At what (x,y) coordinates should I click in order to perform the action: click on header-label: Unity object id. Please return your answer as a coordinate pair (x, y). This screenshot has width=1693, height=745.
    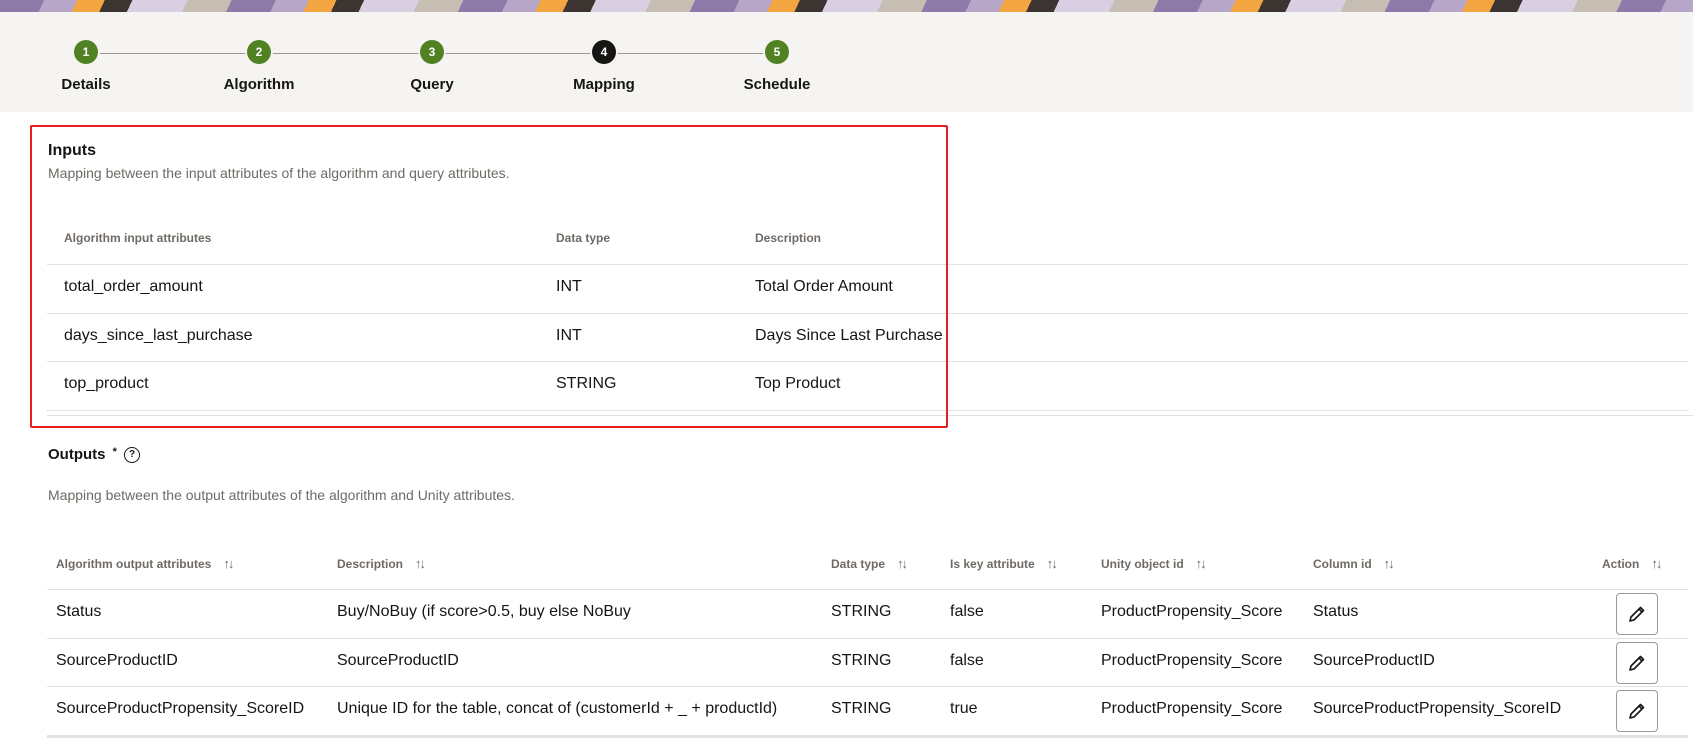
    Looking at the image, I should click on (1142, 564).